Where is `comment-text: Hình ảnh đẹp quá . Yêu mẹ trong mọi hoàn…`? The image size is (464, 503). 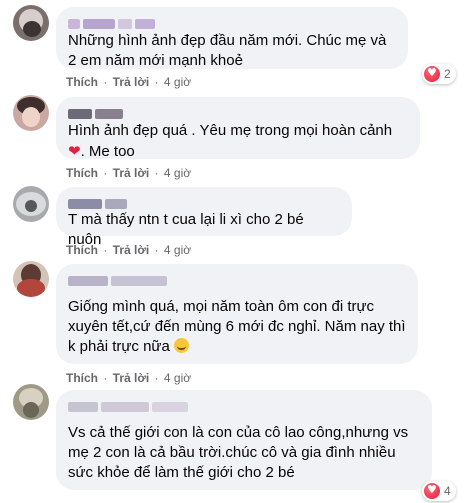
comment-text: Hình ảnh đẹp quá . Yêu mẹ trong mọi hoàn… is located at coordinates (230, 141).